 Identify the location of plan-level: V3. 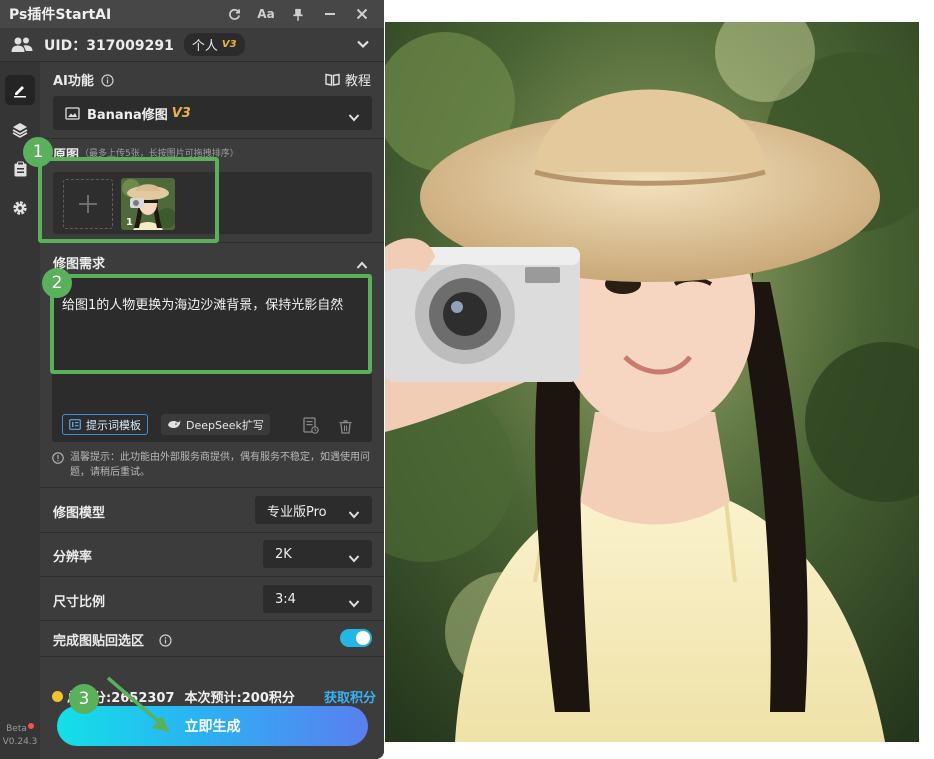
(229, 44).